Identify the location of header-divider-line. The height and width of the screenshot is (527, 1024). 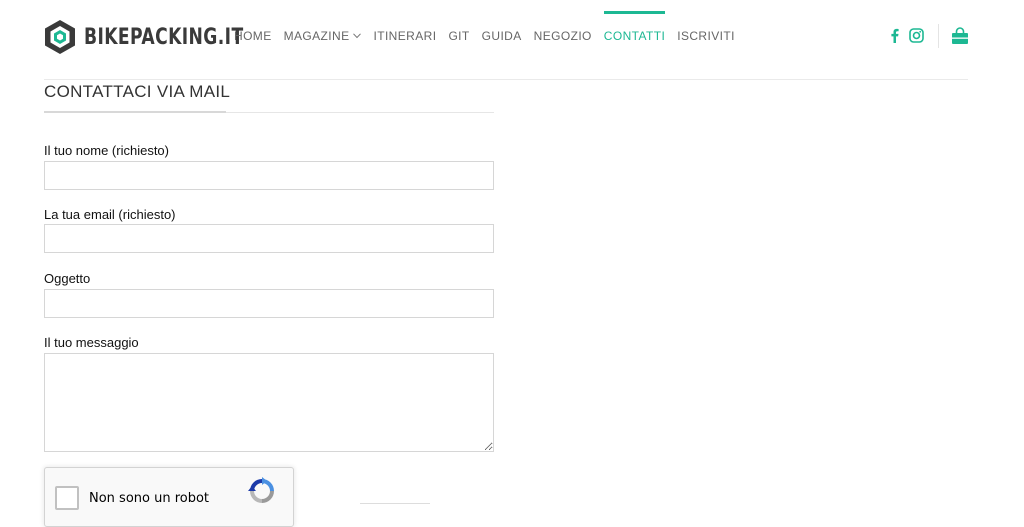
(506, 79).